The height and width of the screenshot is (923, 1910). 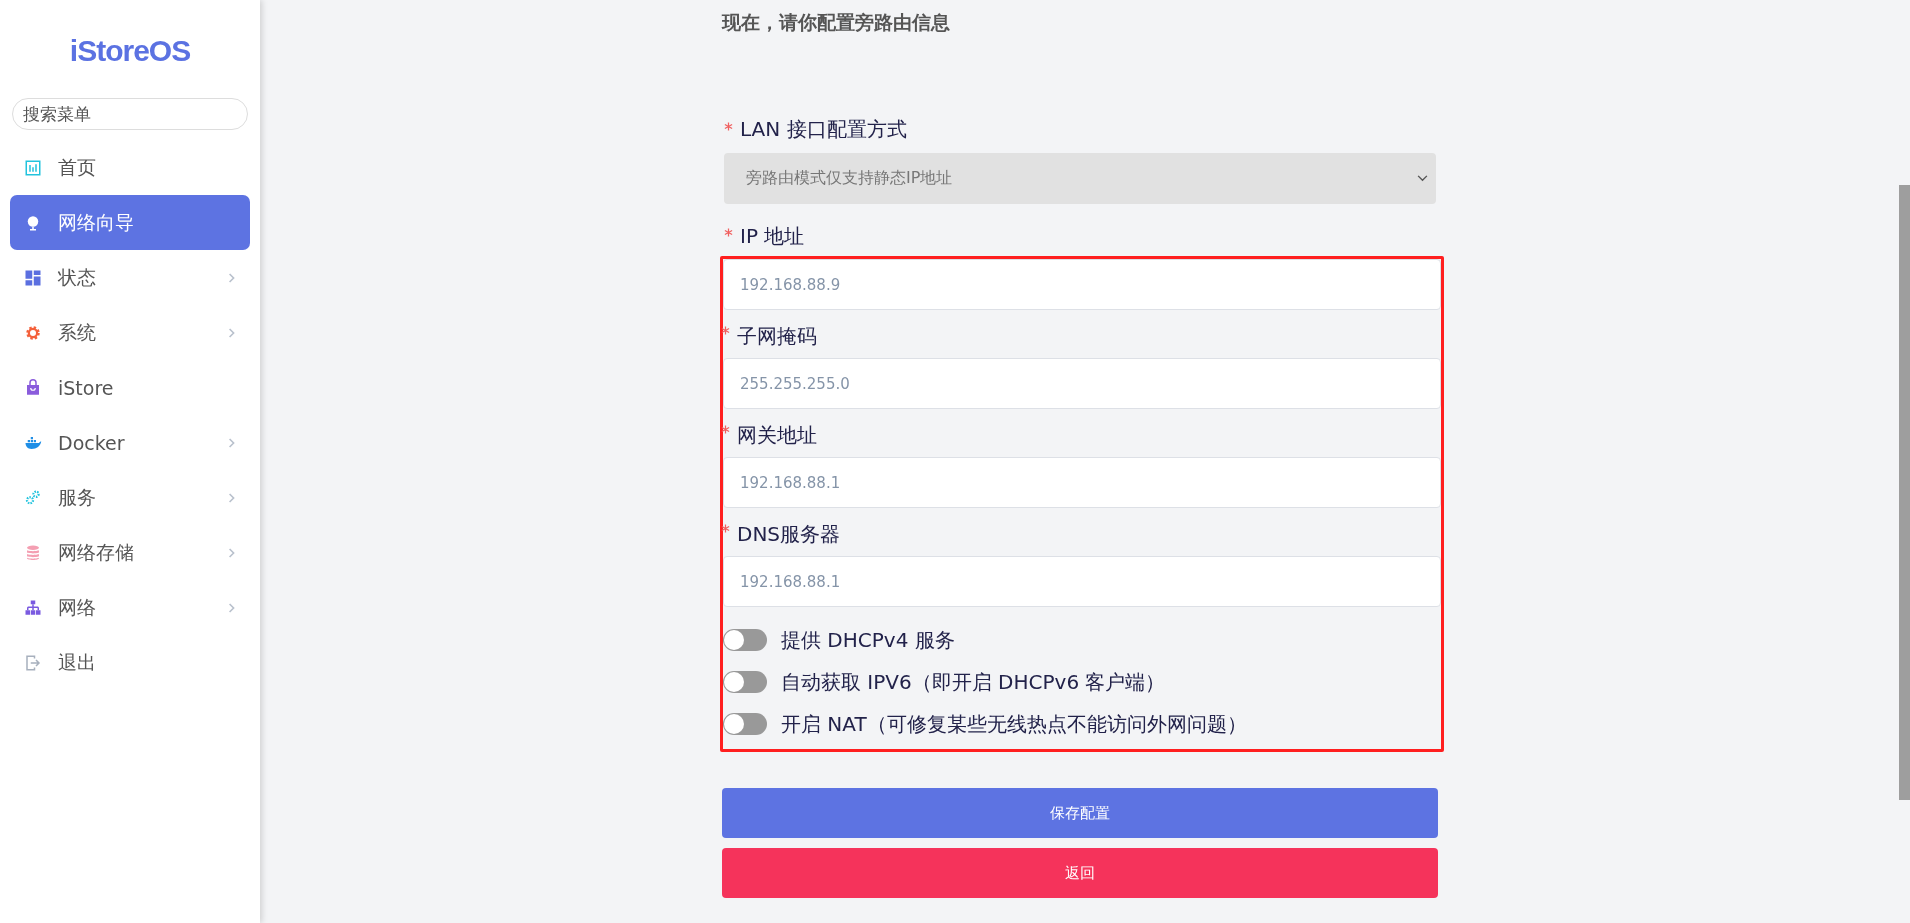 What do you see at coordinates (130, 607) in the screenshot?
I see `menu-item: 网络` at bounding box center [130, 607].